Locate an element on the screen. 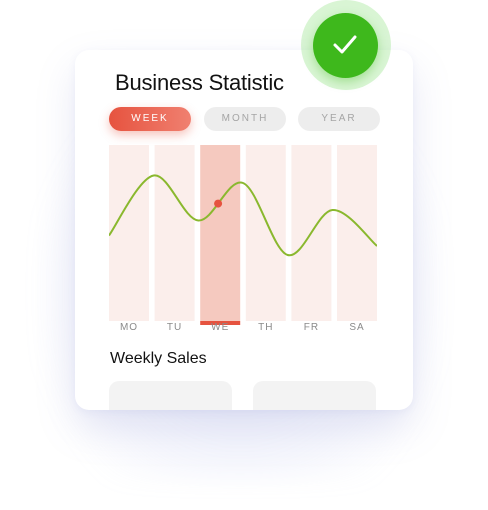 This screenshot has width=488, height=510. tab-week: WEEK is located at coordinates (150, 119).